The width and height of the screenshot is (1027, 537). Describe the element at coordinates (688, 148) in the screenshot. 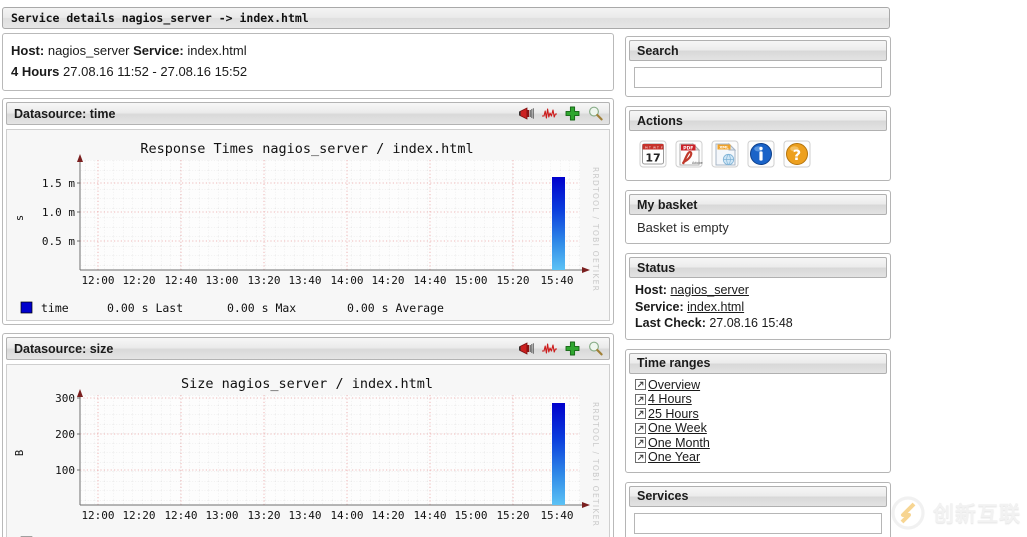

I see `svg-text: PDF` at that location.